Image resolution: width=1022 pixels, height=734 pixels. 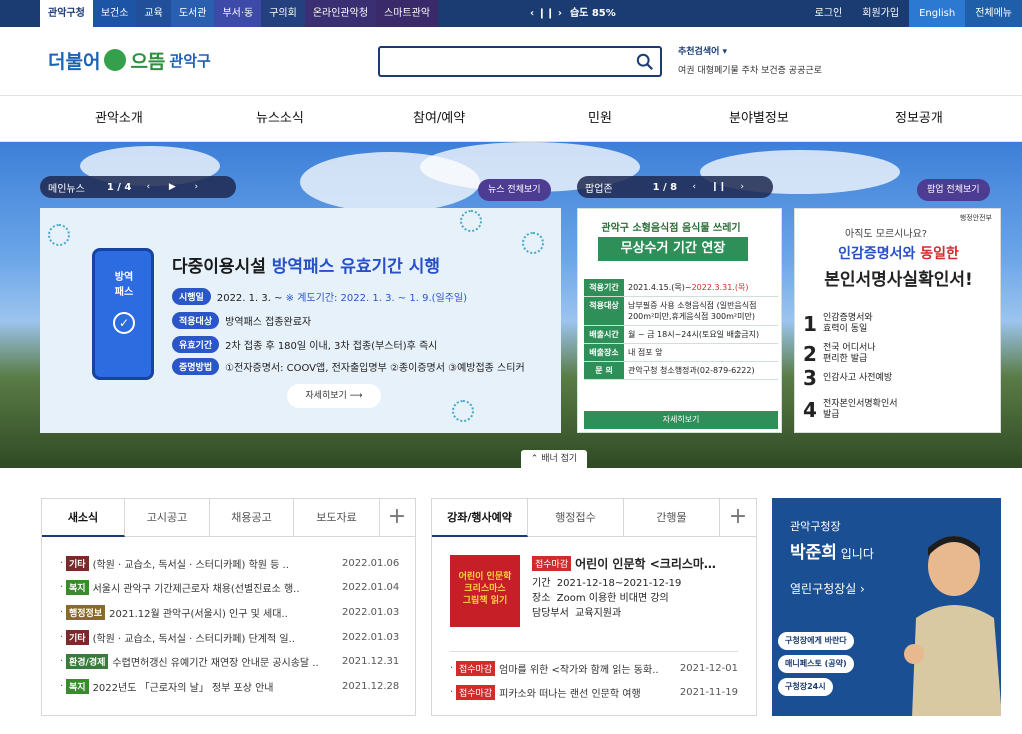 I want to click on weather-humidity: 습도 85%, so click(x=592, y=13).